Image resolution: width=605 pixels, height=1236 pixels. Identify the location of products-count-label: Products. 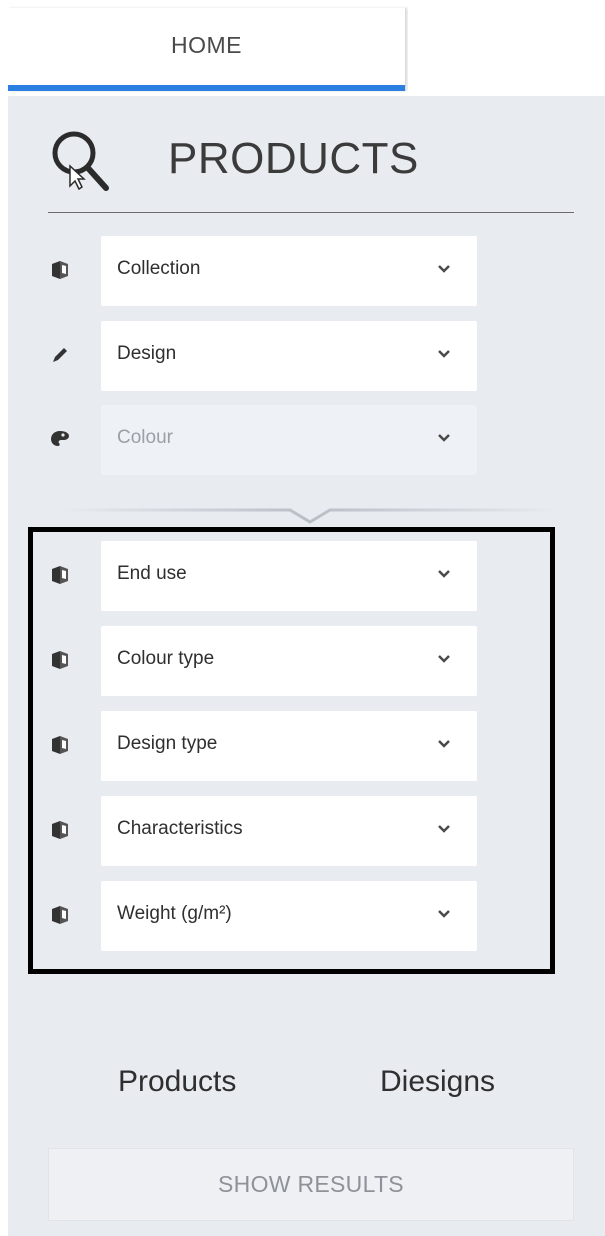
(177, 1082).